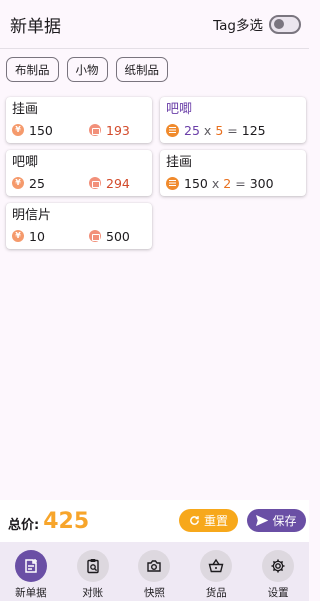 Image resolution: width=320 pixels, height=601 pixels. I want to click on tag-multi-select-toggle, so click(285, 24).